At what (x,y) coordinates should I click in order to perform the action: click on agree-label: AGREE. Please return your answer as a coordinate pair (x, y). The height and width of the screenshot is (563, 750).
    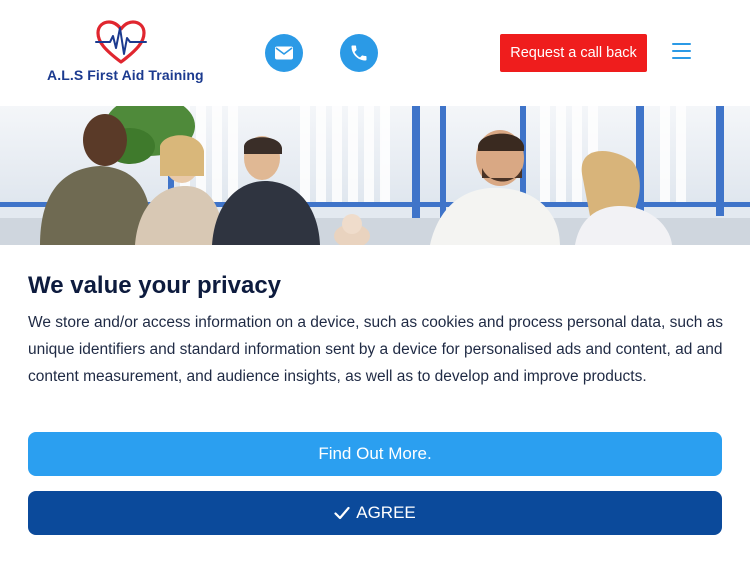
    Looking at the image, I should click on (386, 512).